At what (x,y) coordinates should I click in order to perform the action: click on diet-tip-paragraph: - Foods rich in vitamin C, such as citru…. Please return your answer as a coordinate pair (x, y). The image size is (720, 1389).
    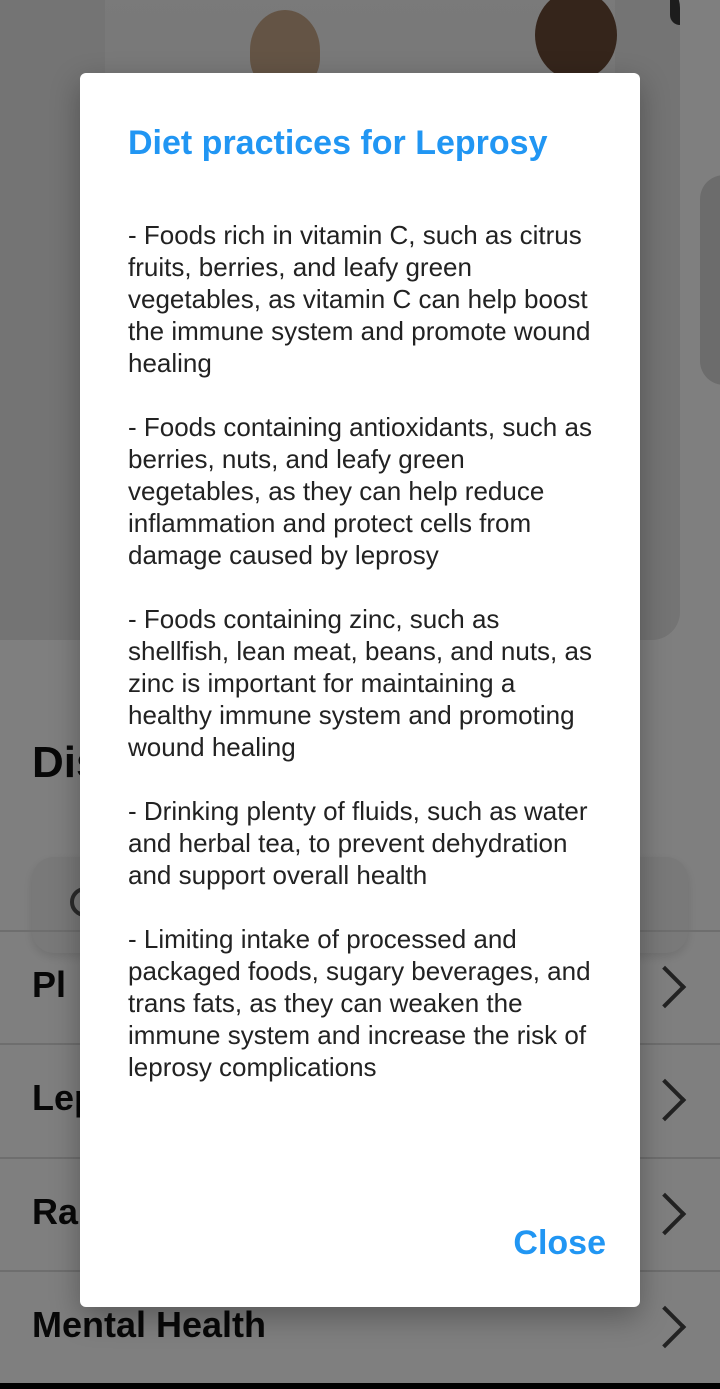
    Looking at the image, I should click on (359, 299).